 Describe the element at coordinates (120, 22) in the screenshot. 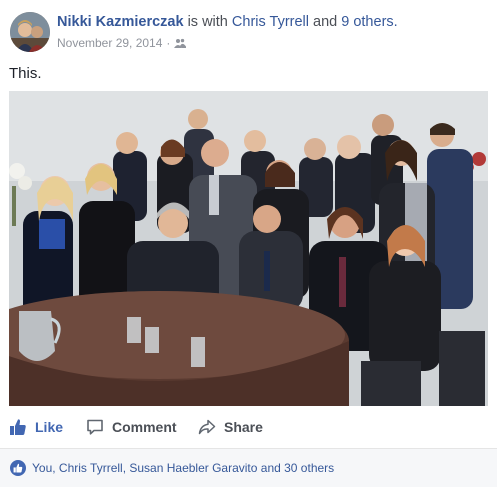

I see `author-name-link: Nikki Kazmierczak` at that location.